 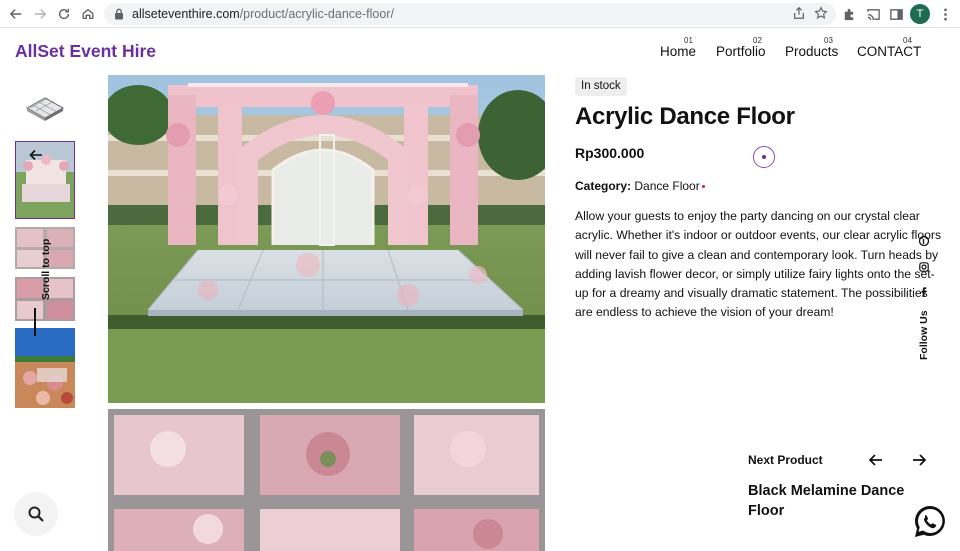 What do you see at coordinates (666, 186) in the screenshot?
I see `category-link: Dance Floor` at bounding box center [666, 186].